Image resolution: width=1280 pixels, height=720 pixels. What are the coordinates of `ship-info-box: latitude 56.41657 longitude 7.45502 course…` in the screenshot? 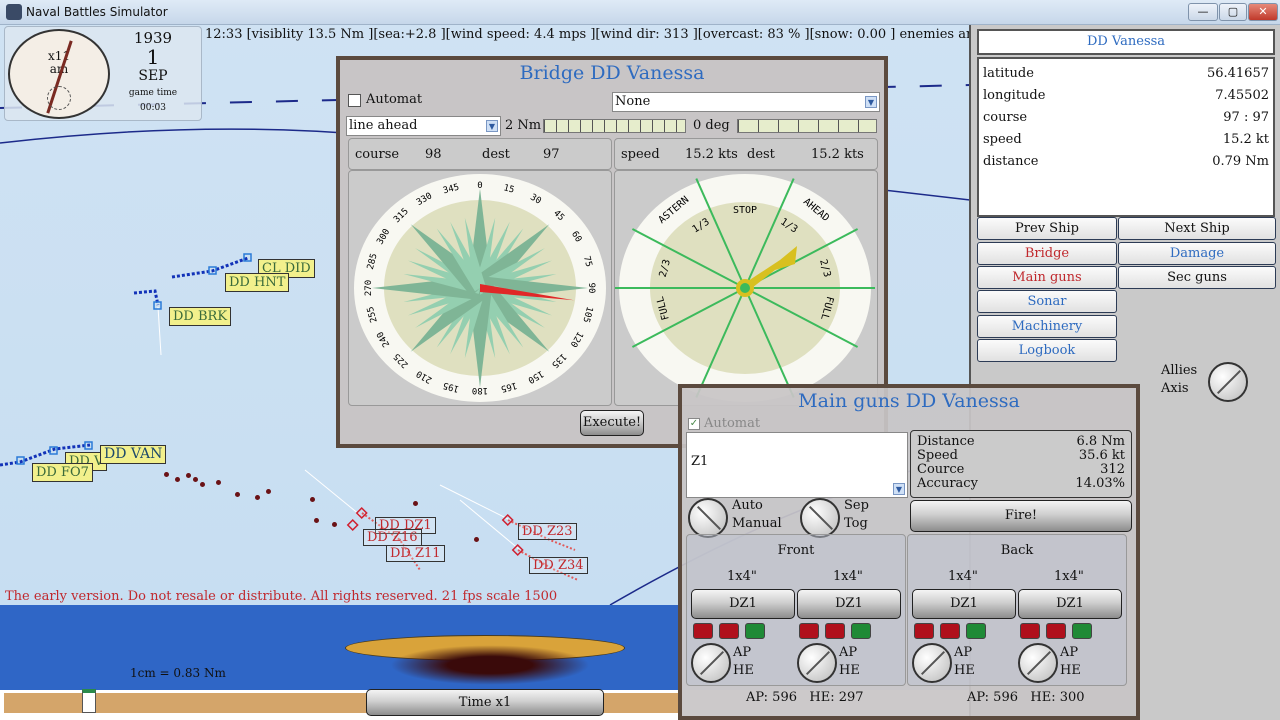 It's located at (1126, 137).